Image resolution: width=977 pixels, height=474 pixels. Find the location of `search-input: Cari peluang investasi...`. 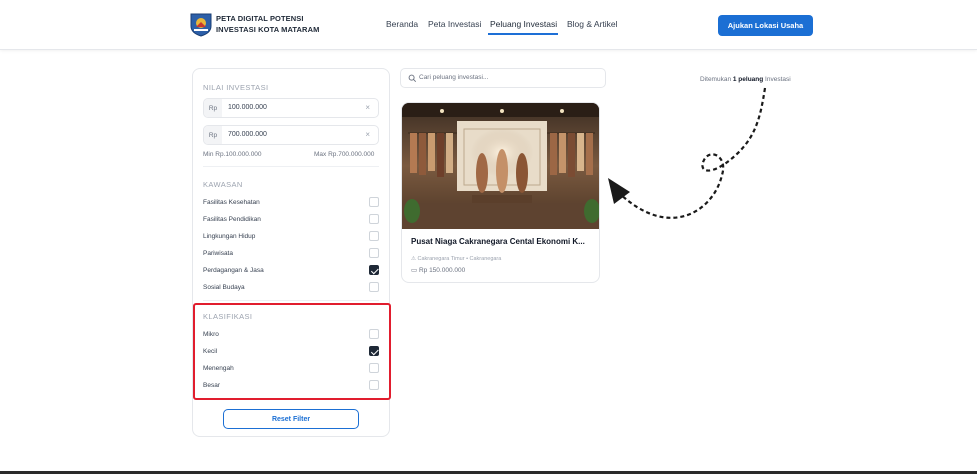

search-input: Cari peluang investasi... is located at coordinates (503, 78).